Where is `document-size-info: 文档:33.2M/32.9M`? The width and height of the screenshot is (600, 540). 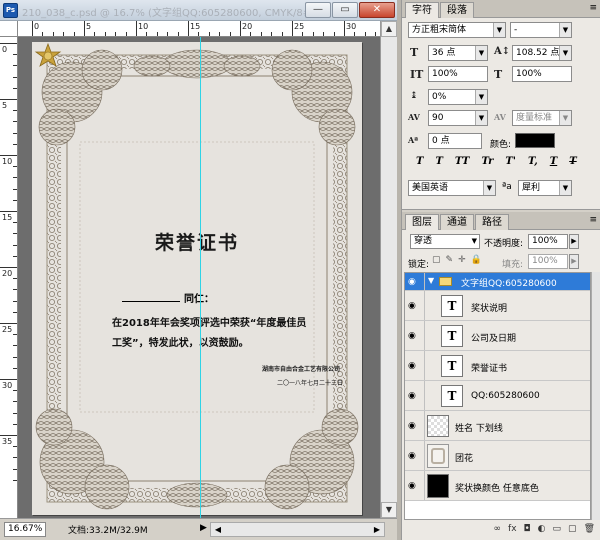 document-size-info: 文档:33.2M/32.9M is located at coordinates (108, 529).